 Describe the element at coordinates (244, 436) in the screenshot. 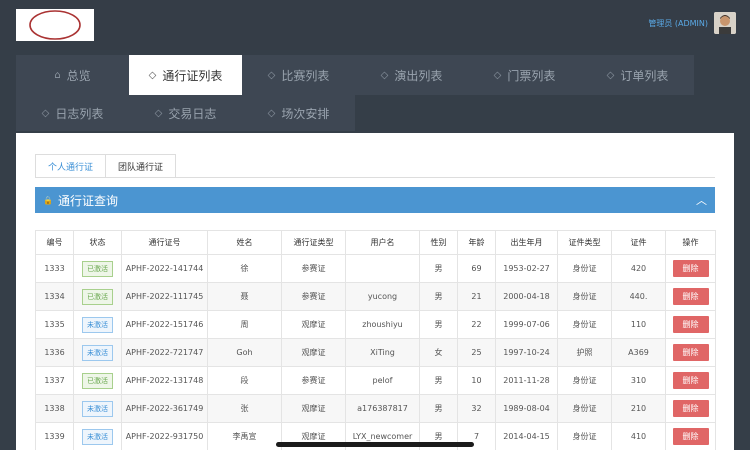

I see `cell-name: 李禹宣` at that location.